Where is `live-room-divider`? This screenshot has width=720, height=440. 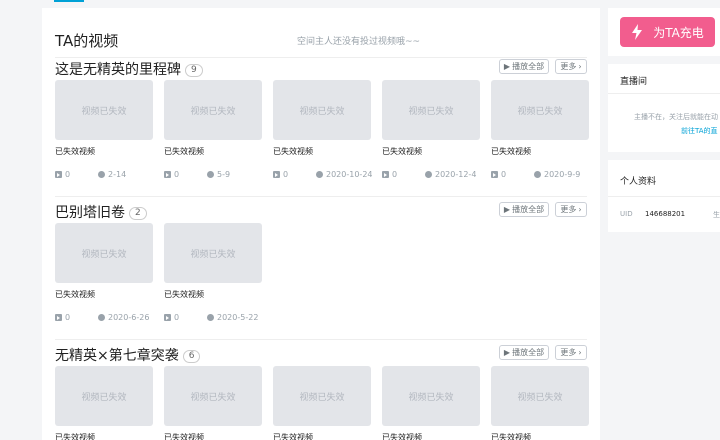
live-room-divider is located at coordinates (664, 93).